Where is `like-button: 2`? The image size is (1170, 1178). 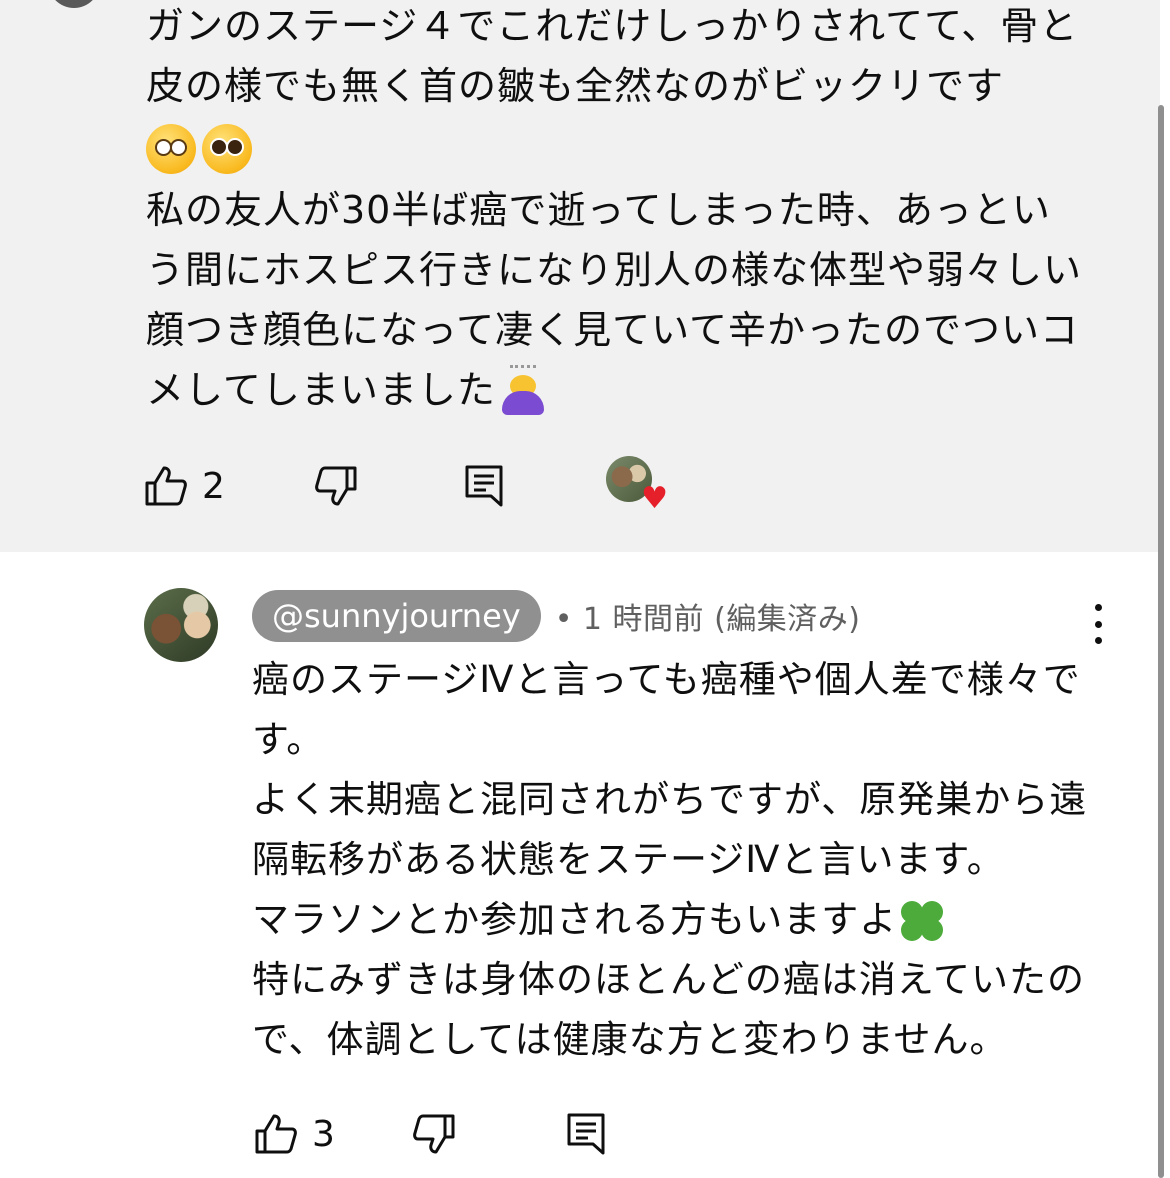 like-button: 2 is located at coordinates (229, 486).